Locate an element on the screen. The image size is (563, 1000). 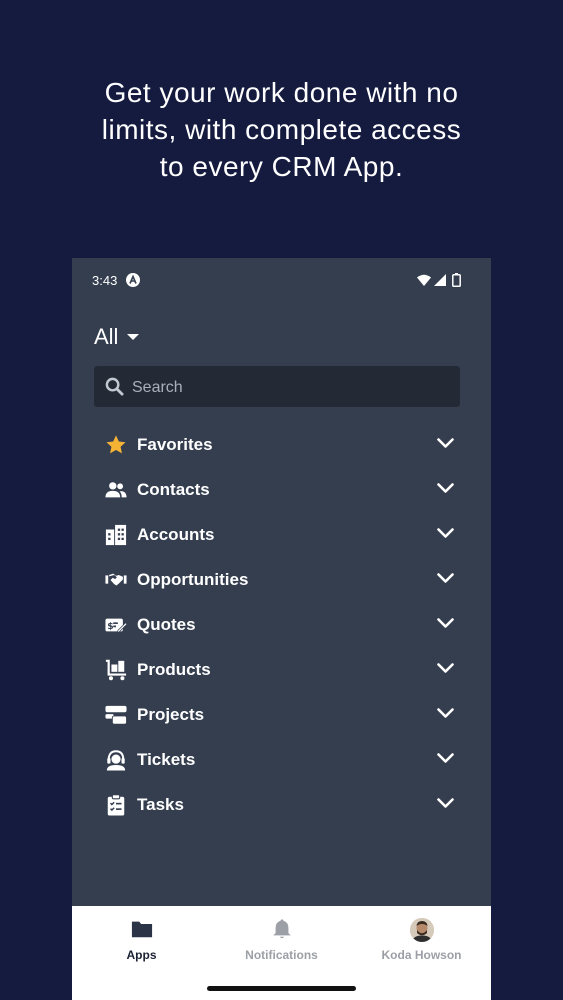
tab-label: Apps is located at coordinates (141, 955).